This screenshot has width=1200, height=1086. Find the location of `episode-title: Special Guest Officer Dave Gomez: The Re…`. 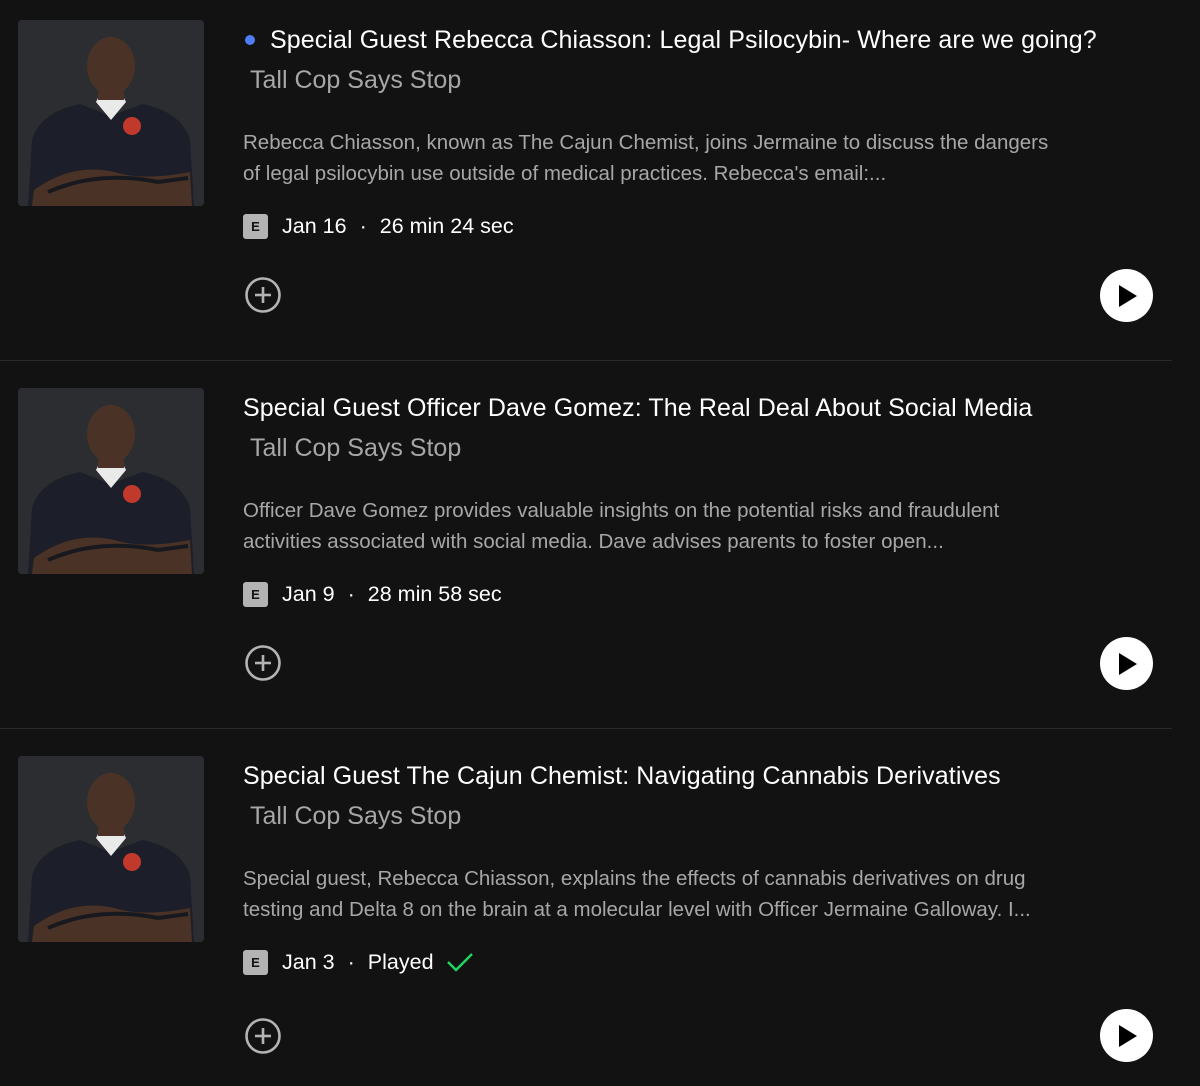

episode-title: Special Guest Officer Dave Gomez: The Re… is located at coordinates (637, 408).